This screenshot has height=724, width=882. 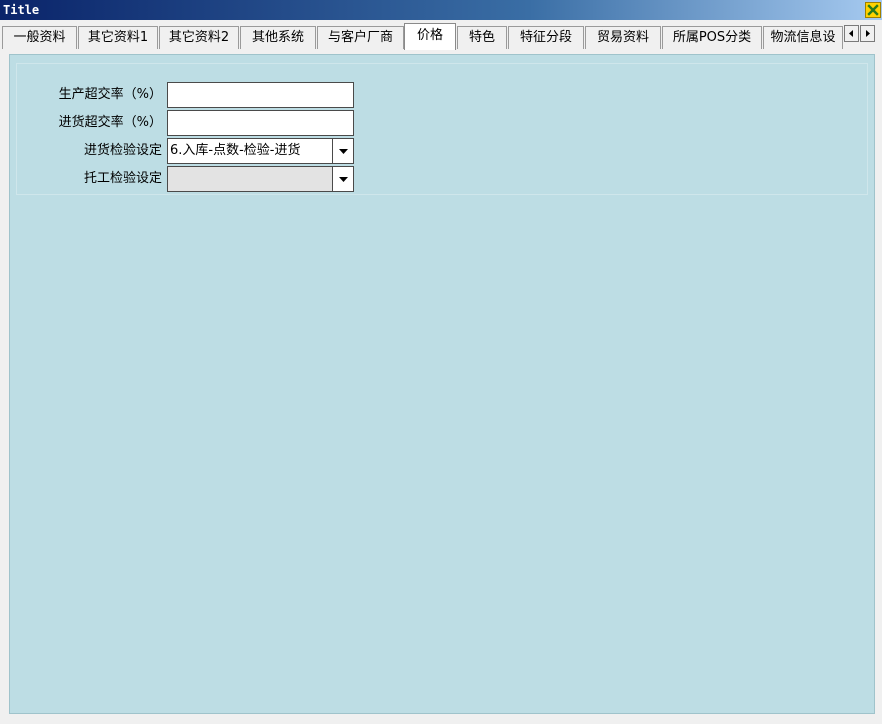 What do you see at coordinates (482, 37) in the screenshot?
I see `tab-features: 特色` at bounding box center [482, 37].